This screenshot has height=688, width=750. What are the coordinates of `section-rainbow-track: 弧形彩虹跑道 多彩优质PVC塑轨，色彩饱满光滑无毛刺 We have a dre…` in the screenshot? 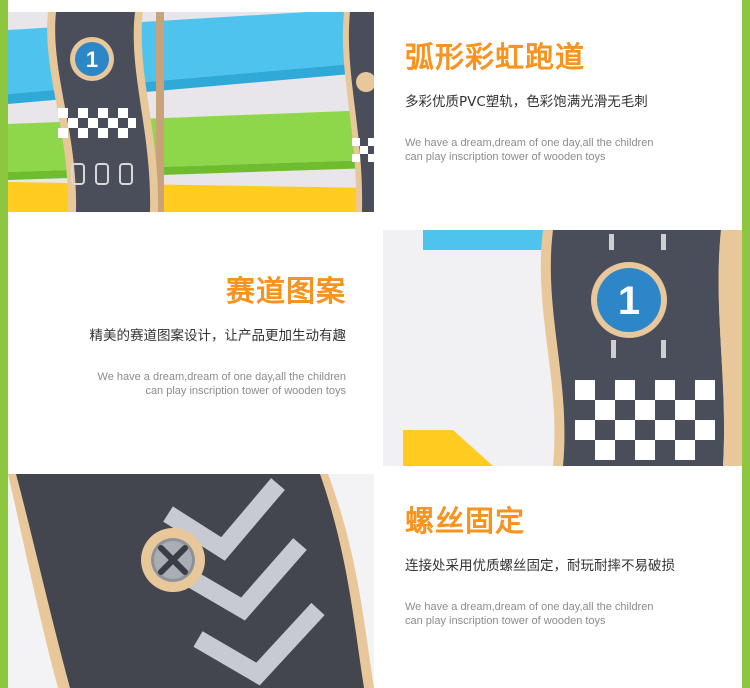 It's located at (529, 99).